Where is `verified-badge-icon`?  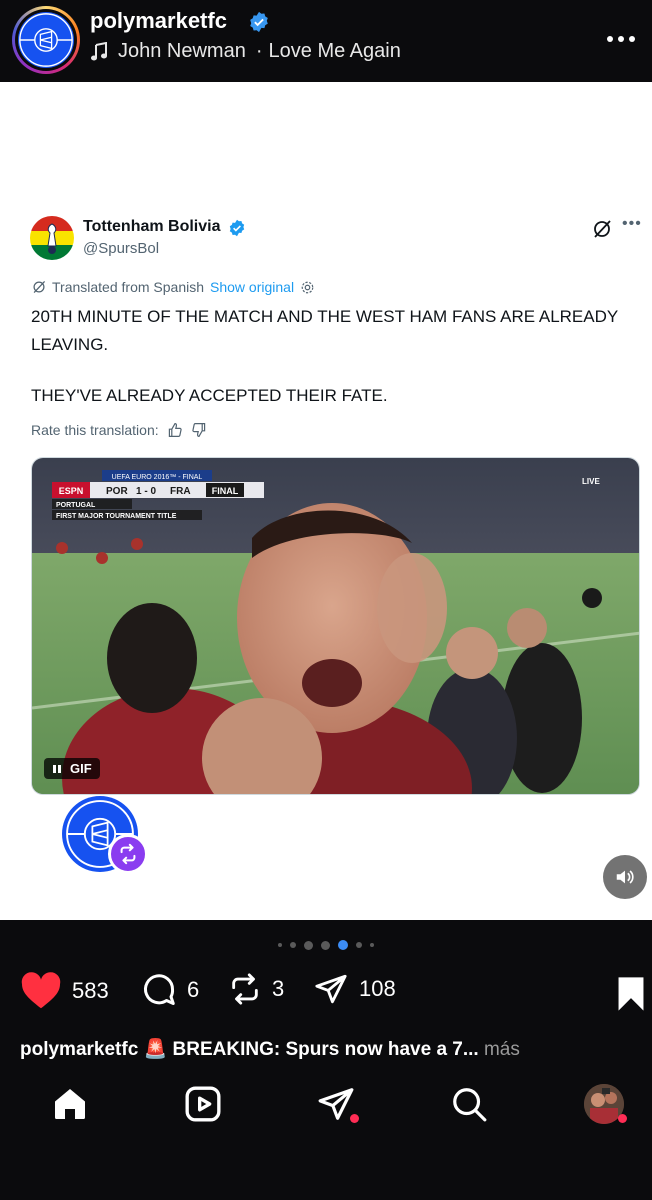 verified-badge-icon is located at coordinates (259, 22).